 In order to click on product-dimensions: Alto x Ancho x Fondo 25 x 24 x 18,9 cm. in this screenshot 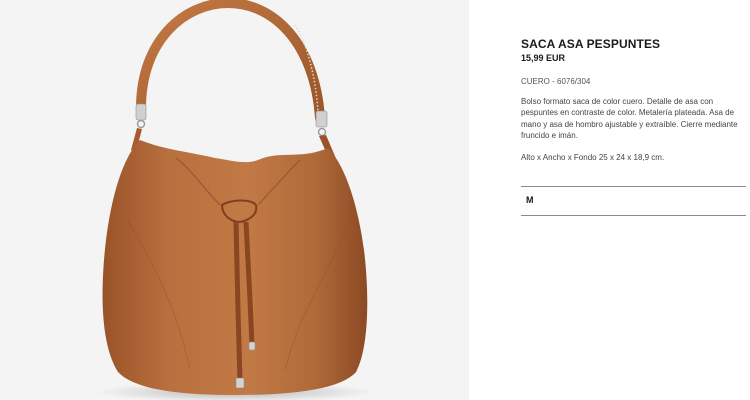, I will do `click(593, 157)`.